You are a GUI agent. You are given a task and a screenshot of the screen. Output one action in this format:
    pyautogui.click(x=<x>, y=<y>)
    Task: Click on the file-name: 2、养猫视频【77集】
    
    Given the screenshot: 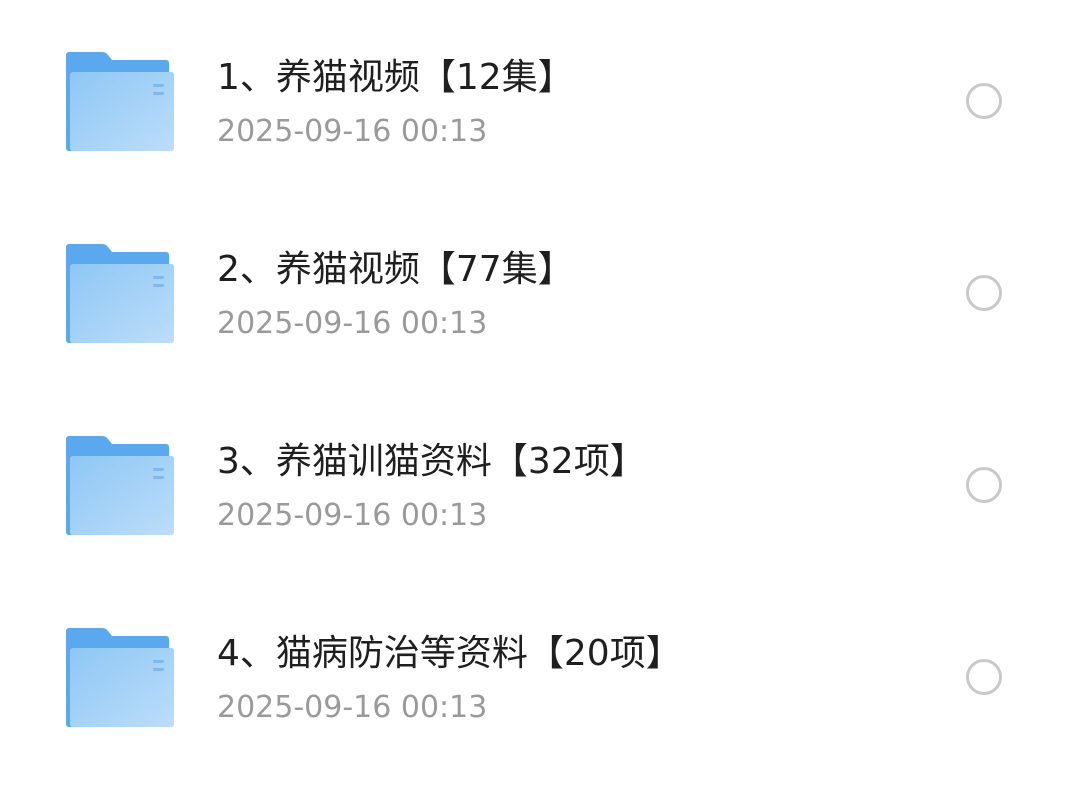 What is the action you would take?
    pyautogui.click(x=395, y=269)
    